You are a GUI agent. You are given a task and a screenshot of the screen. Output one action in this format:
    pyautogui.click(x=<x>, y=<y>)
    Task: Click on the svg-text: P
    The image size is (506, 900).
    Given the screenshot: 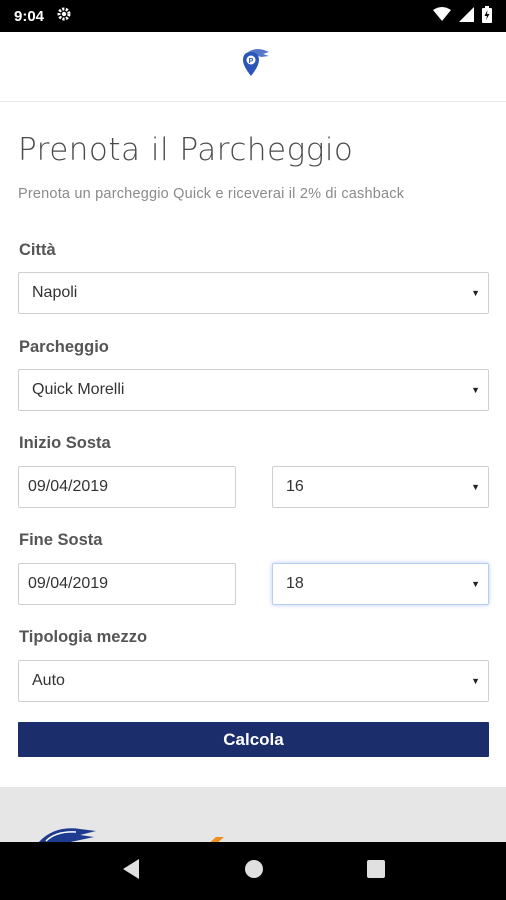 What is the action you would take?
    pyautogui.click(x=251, y=61)
    